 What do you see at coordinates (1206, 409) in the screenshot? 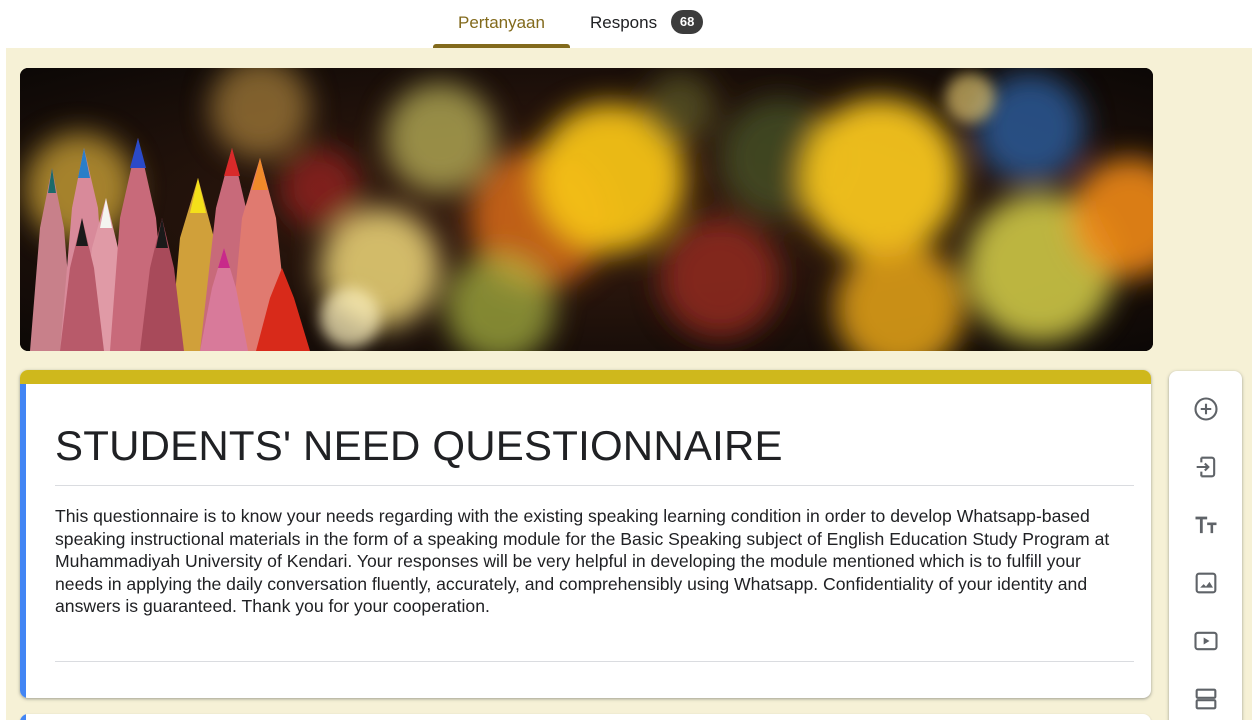
I see `add-question-icon` at bounding box center [1206, 409].